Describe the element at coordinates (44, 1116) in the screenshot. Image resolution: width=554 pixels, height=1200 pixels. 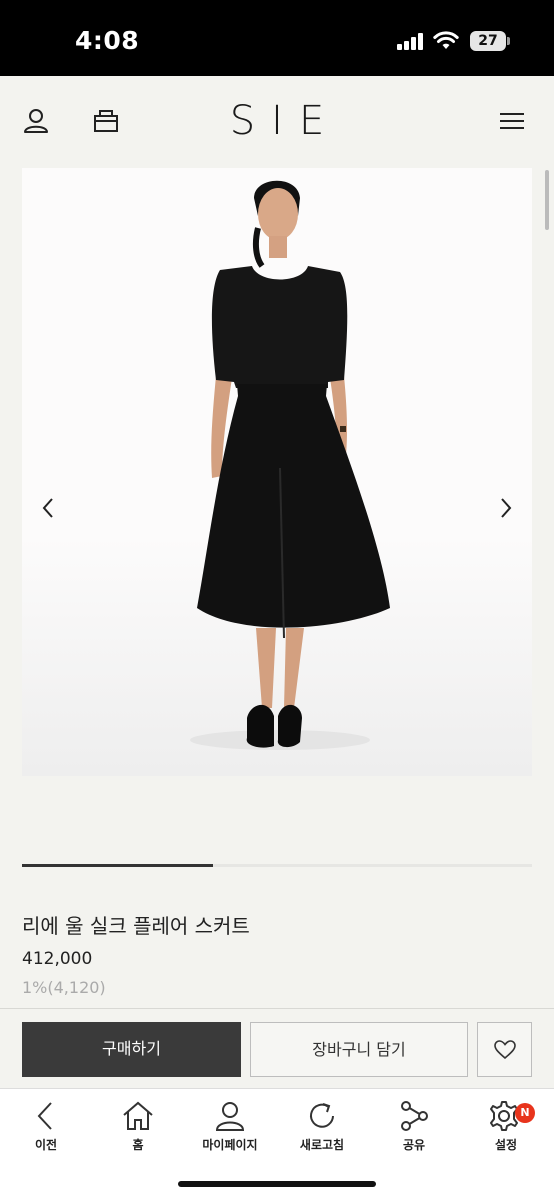
I see `back-icon` at that location.